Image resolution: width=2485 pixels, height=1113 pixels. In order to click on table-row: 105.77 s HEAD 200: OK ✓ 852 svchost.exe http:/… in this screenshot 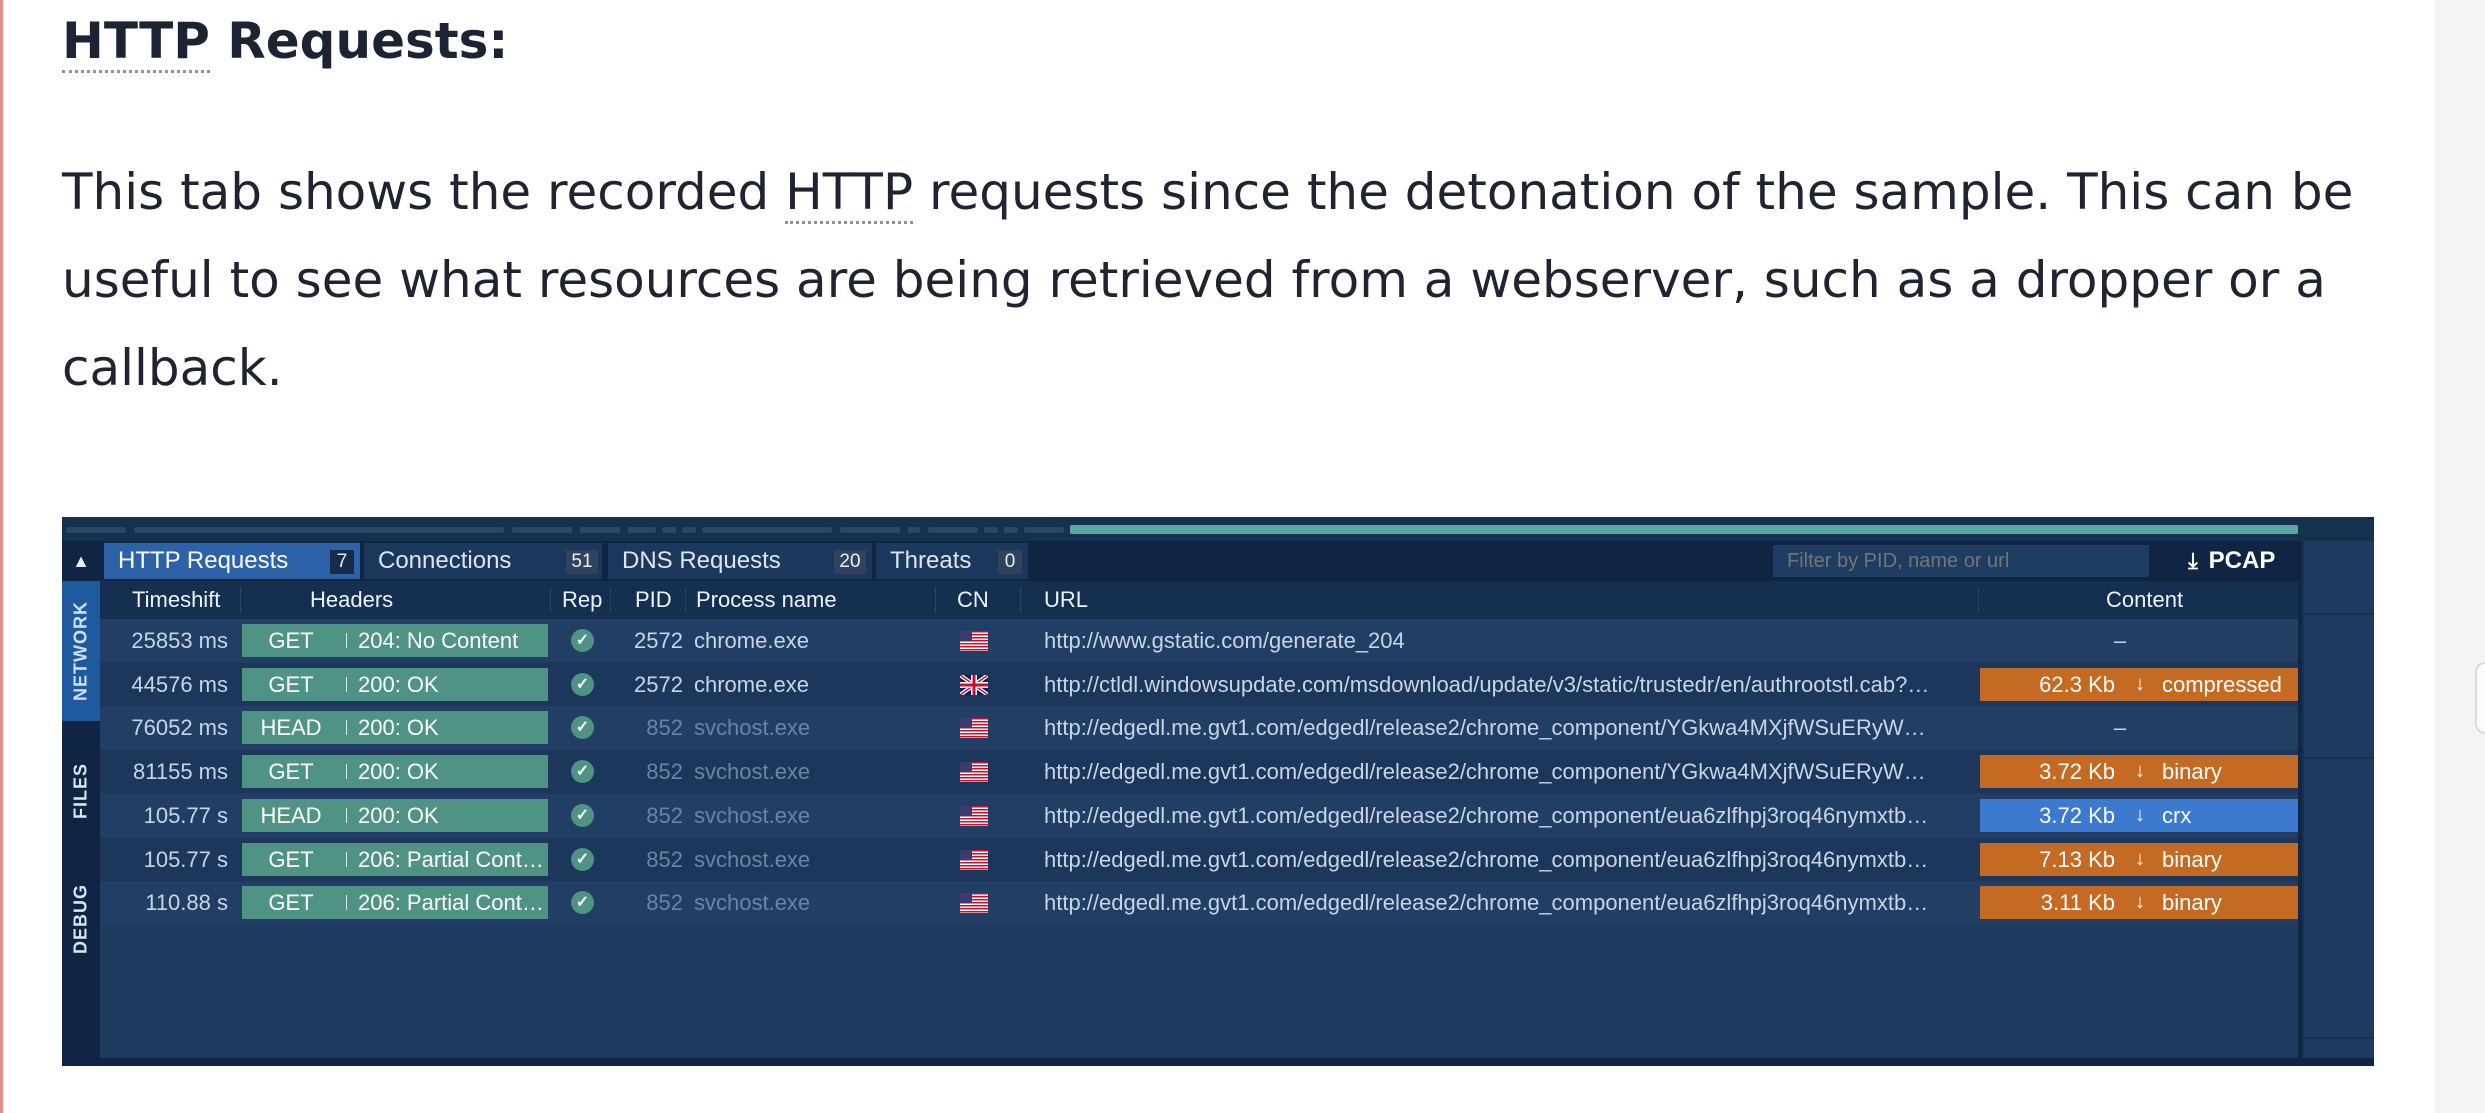, I will do `click(1199, 815)`.